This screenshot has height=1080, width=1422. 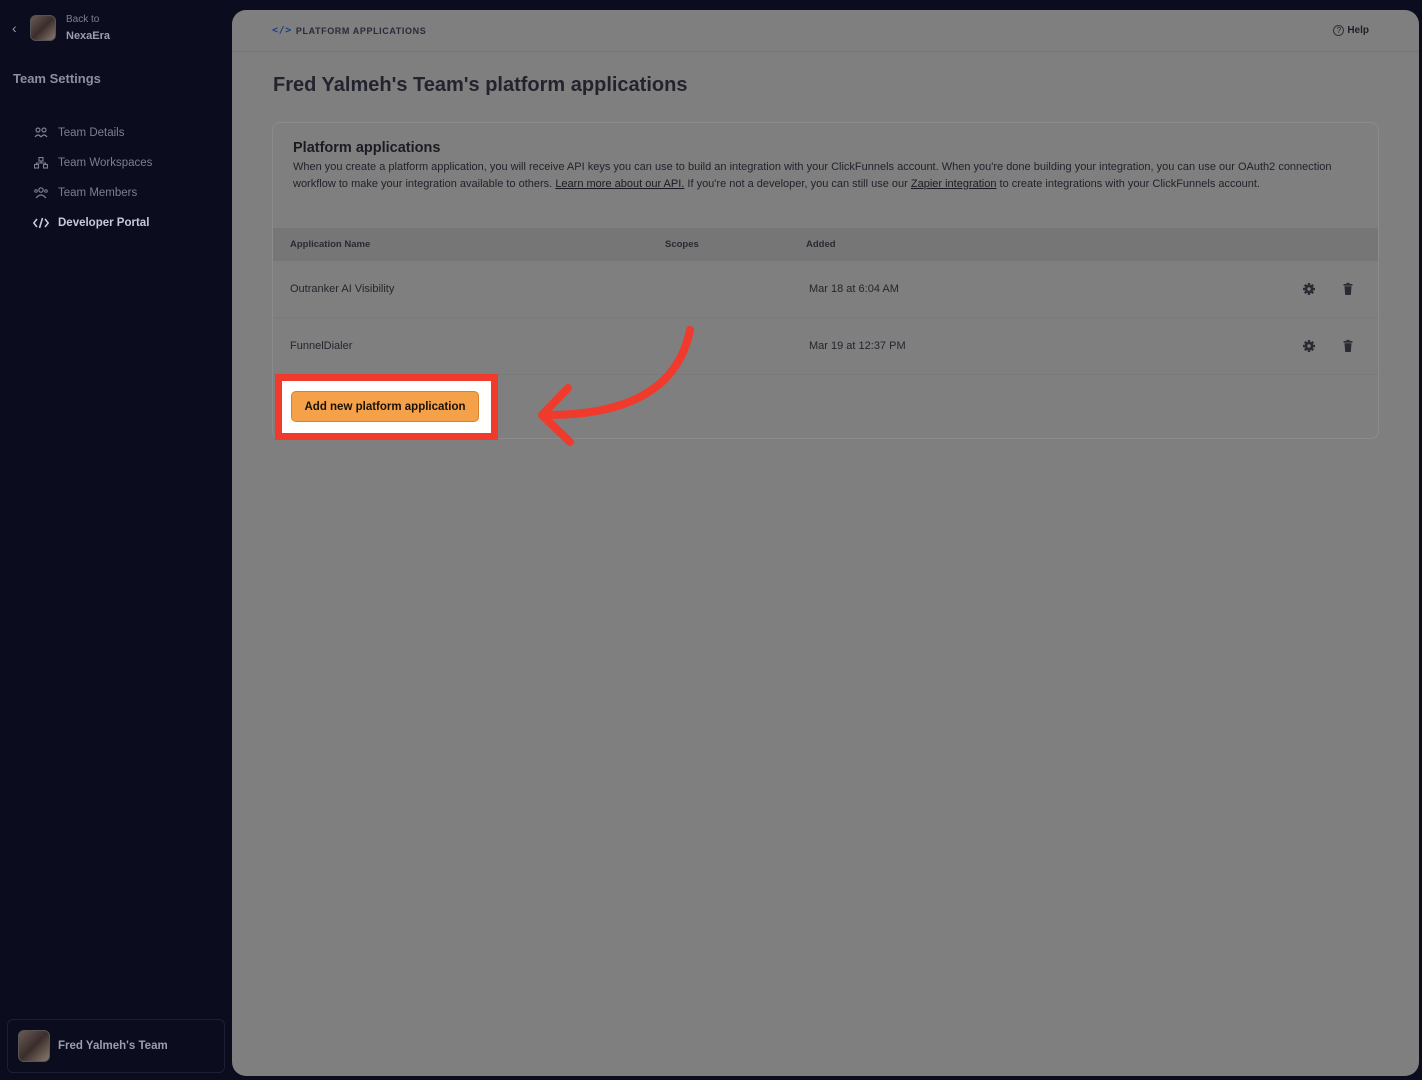 I want to click on column-header-added: Added, so click(x=821, y=244).